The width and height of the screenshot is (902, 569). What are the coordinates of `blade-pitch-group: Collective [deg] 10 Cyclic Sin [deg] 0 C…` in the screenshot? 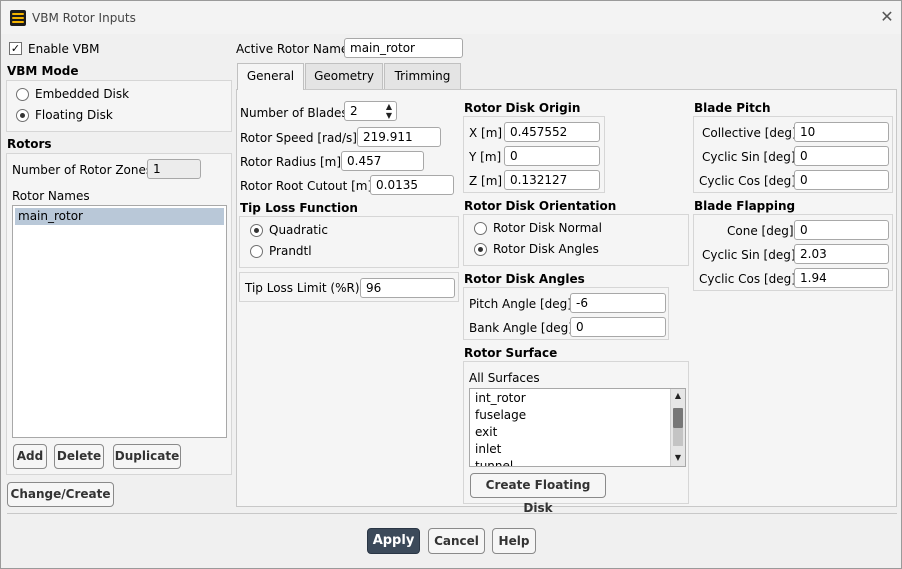 It's located at (793, 154).